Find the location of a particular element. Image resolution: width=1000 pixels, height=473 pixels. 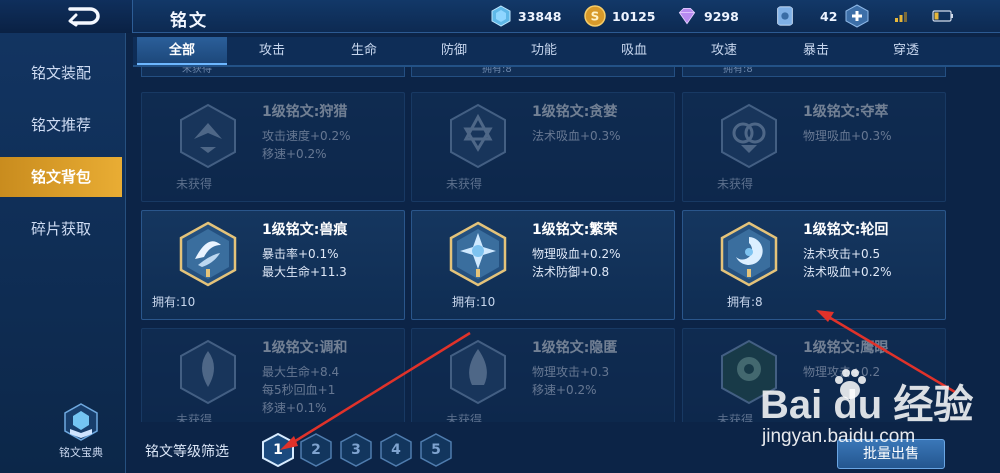

rune-stat: 移速+0.2% is located at coordinates (294, 154).